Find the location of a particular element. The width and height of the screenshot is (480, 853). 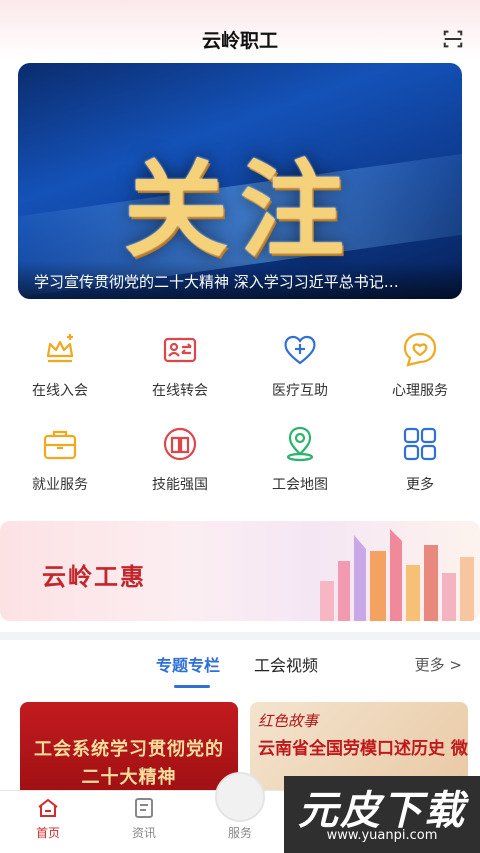

app-header: 云岭职工 is located at coordinates (240, 30).